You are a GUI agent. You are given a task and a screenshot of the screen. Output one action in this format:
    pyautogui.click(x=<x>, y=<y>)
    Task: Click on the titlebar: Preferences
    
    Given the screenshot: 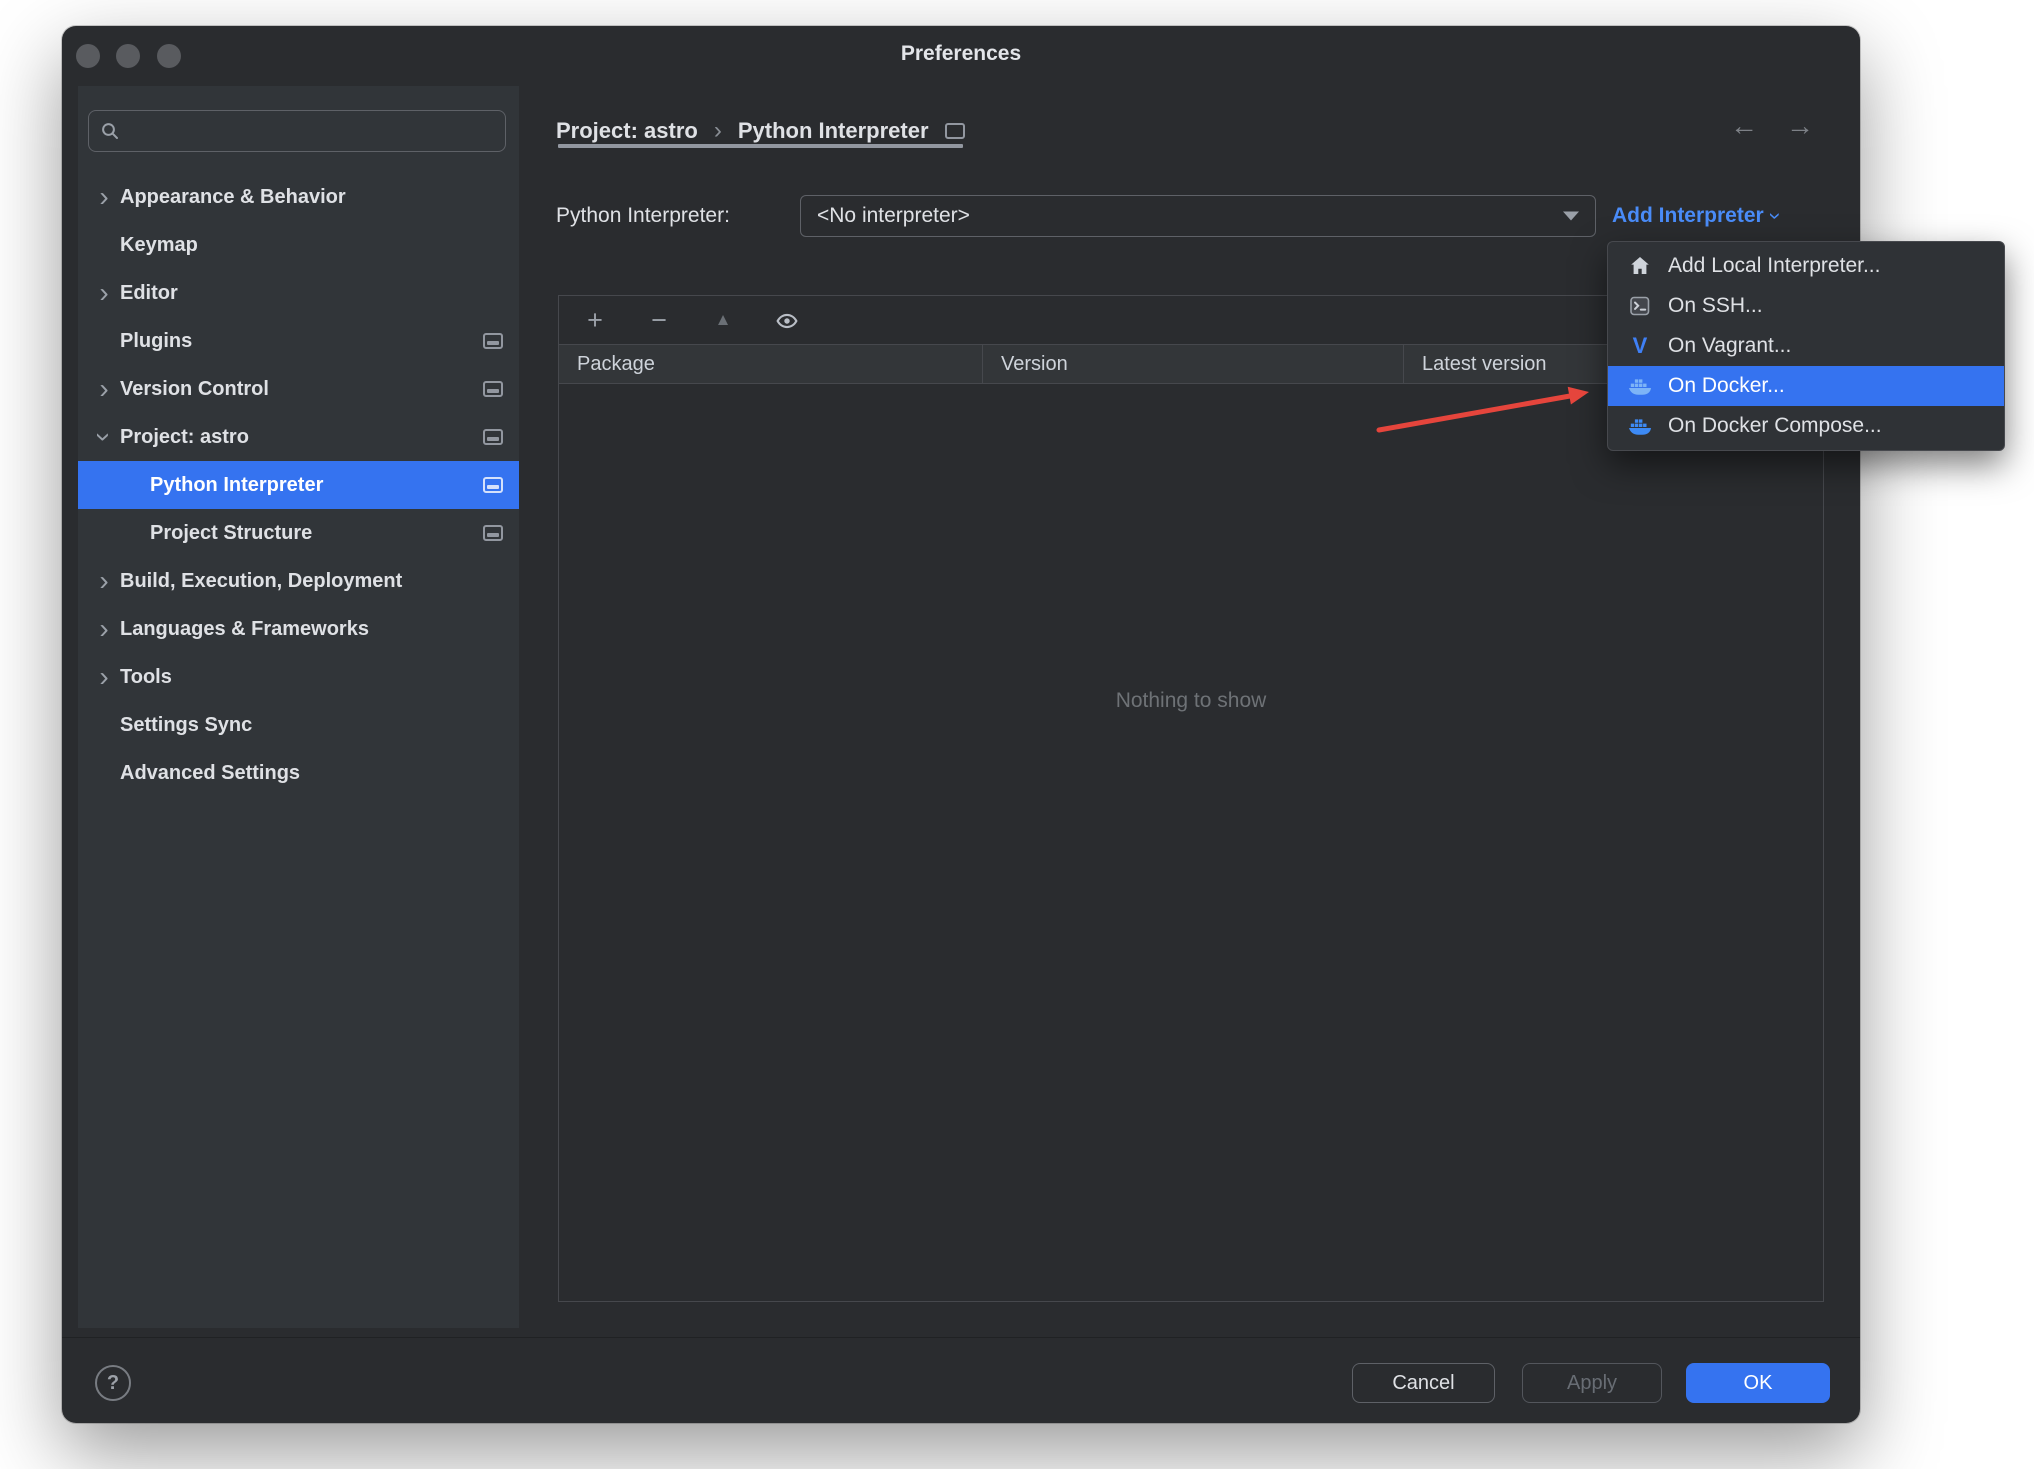 What is the action you would take?
    pyautogui.click(x=961, y=55)
    